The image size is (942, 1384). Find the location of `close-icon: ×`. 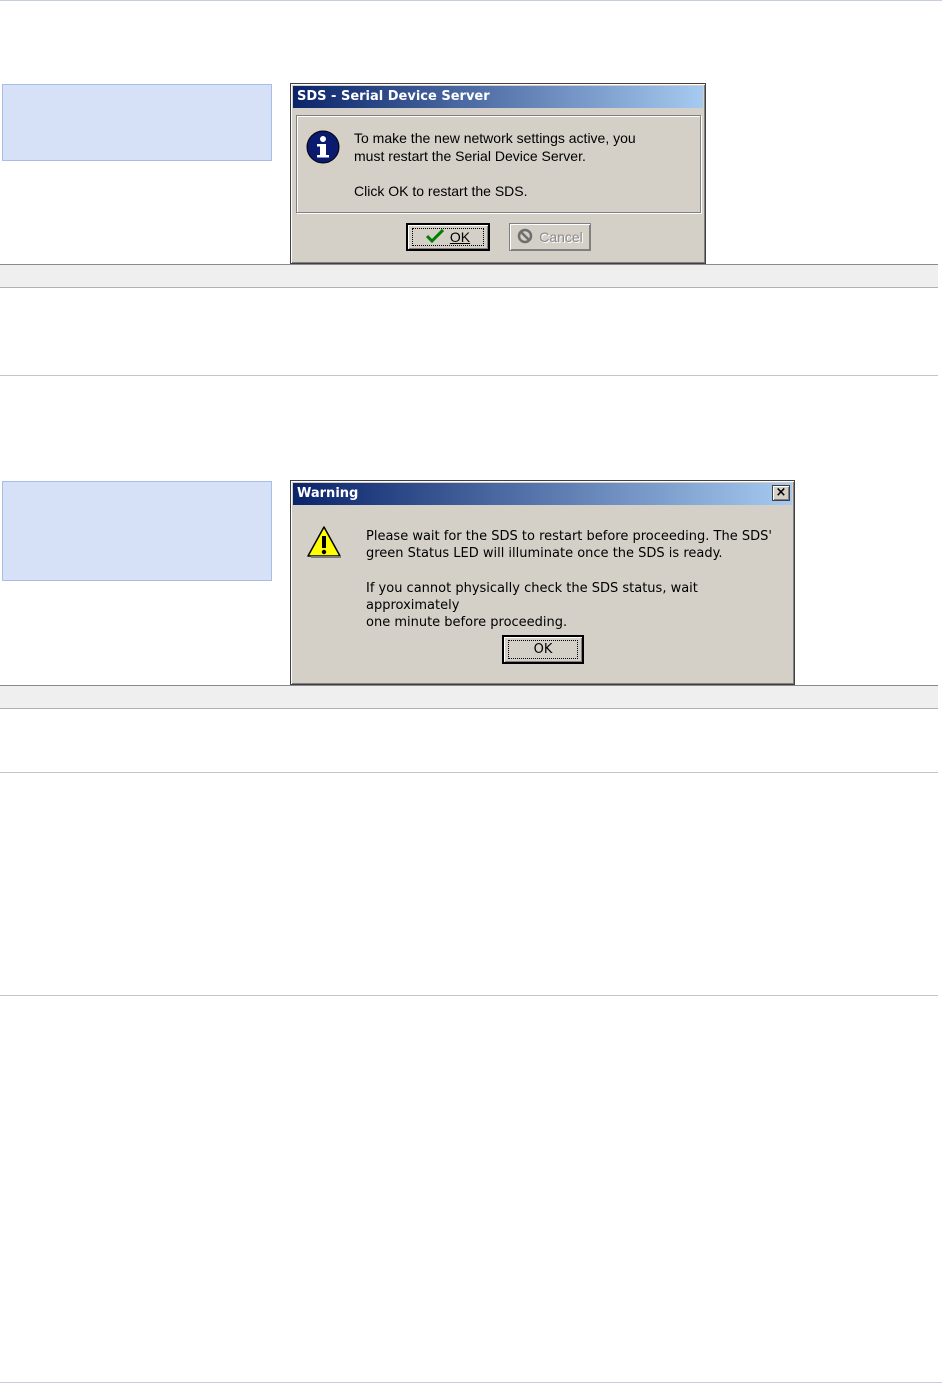

close-icon: × is located at coordinates (781, 493).